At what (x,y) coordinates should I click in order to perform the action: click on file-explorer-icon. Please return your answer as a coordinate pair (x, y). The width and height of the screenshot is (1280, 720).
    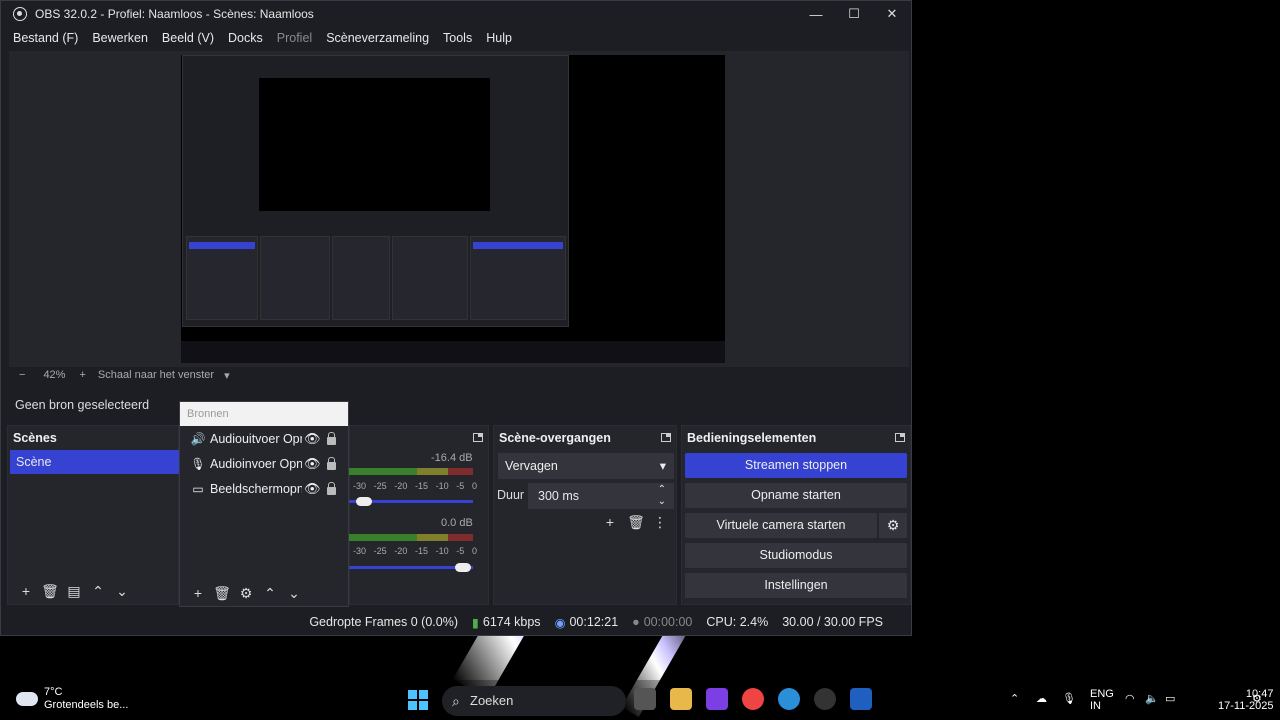
    Looking at the image, I should click on (681, 699).